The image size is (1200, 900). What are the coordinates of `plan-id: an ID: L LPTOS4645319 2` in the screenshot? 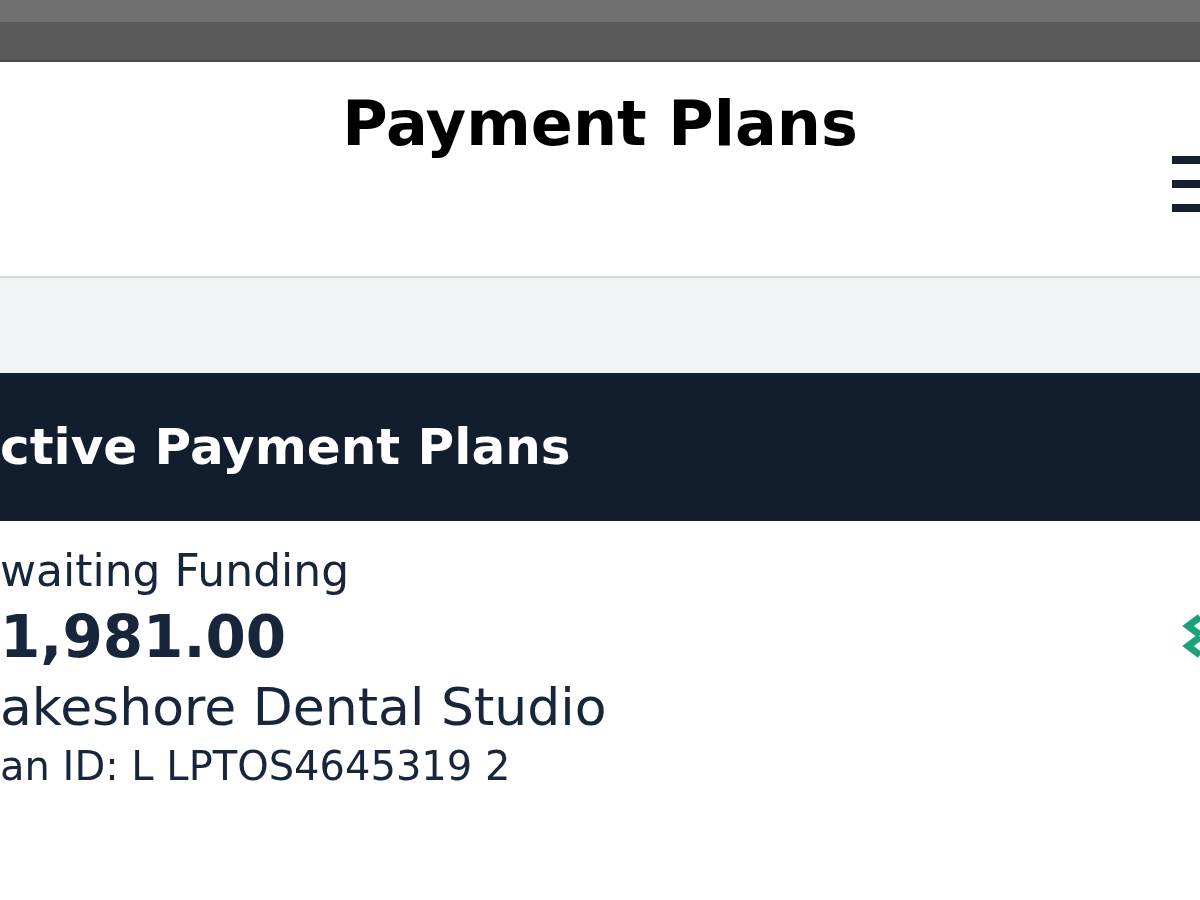 It's located at (255, 766).